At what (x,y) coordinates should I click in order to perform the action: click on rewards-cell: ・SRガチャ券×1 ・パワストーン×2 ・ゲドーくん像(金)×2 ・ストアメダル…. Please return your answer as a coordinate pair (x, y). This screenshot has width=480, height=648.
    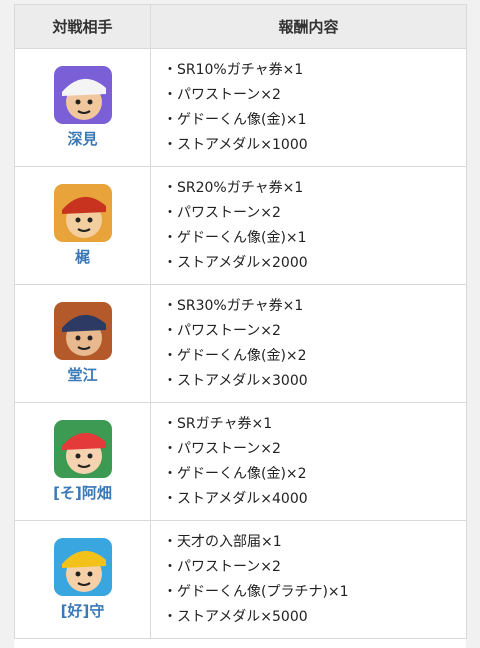
    Looking at the image, I should click on (308, 461).